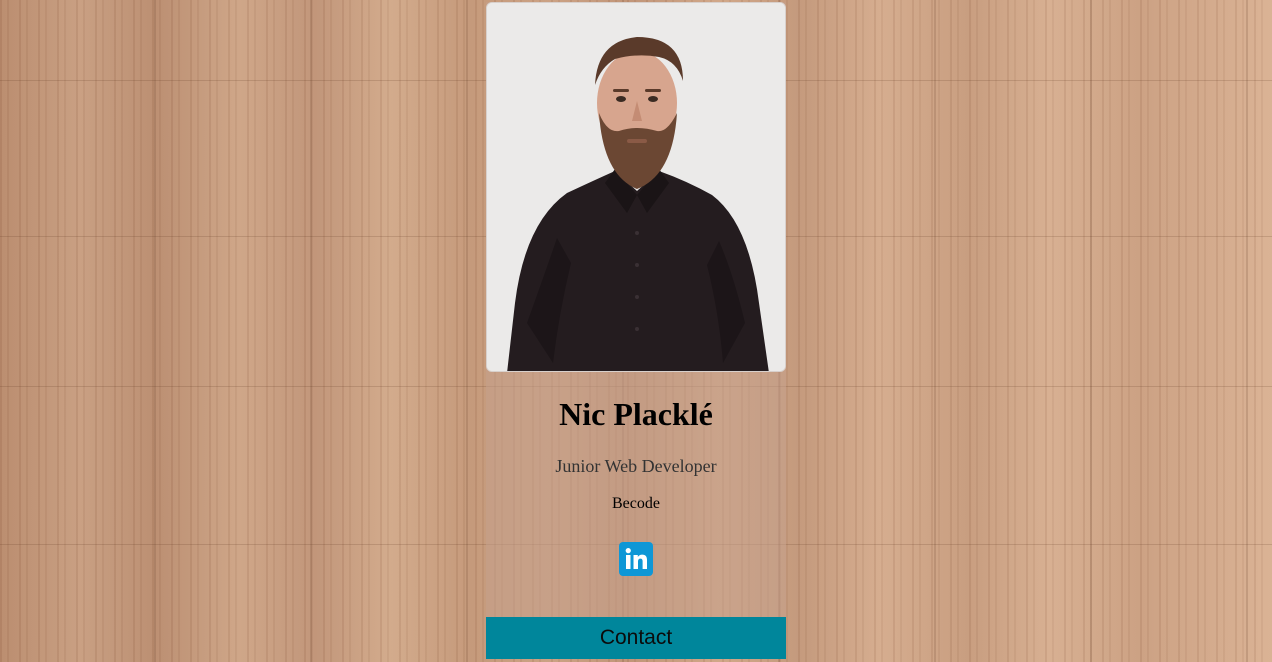  What do you see at coordinates (636, 638) in the screenshot?
I see `contact-button: Contact` at bounding box center [636, 638].